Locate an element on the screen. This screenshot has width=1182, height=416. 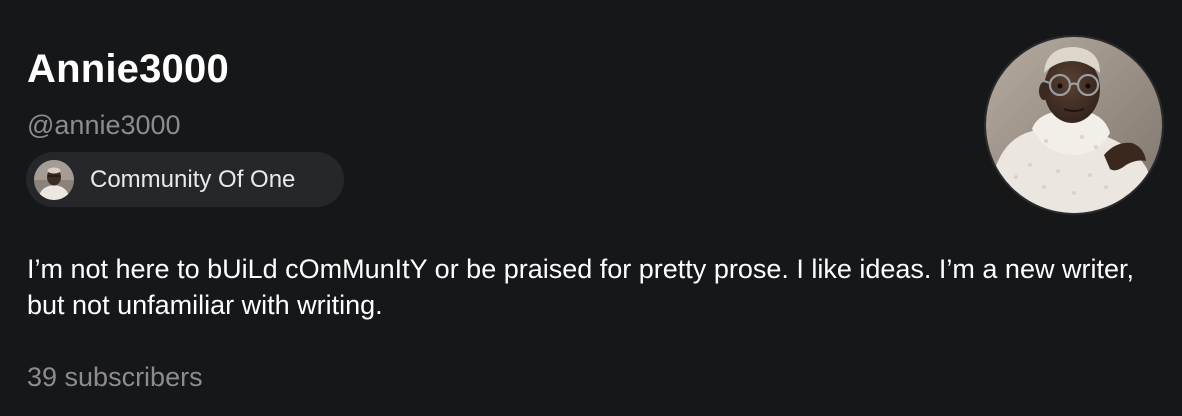
profile-handle: @annie3000 is located at coordinates (104, 125).